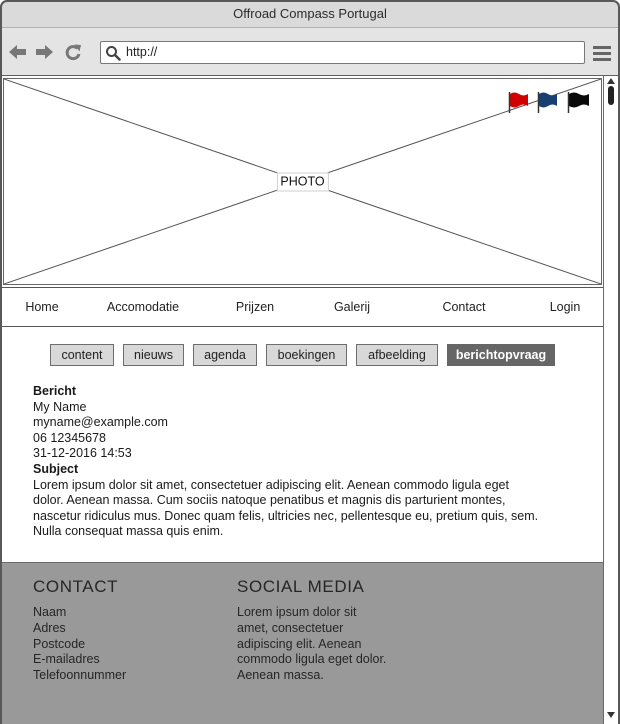 The image size is (620, 724). Describe the element at coordinates (225, 355) in the screenshot. I see `tab-agenda: agenda` at that location.